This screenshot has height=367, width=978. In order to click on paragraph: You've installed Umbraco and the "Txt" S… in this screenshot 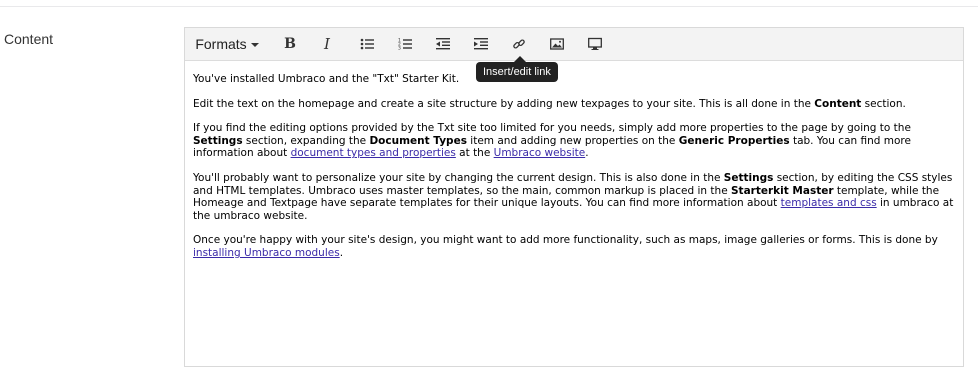, I will do `click(326, 79)`.